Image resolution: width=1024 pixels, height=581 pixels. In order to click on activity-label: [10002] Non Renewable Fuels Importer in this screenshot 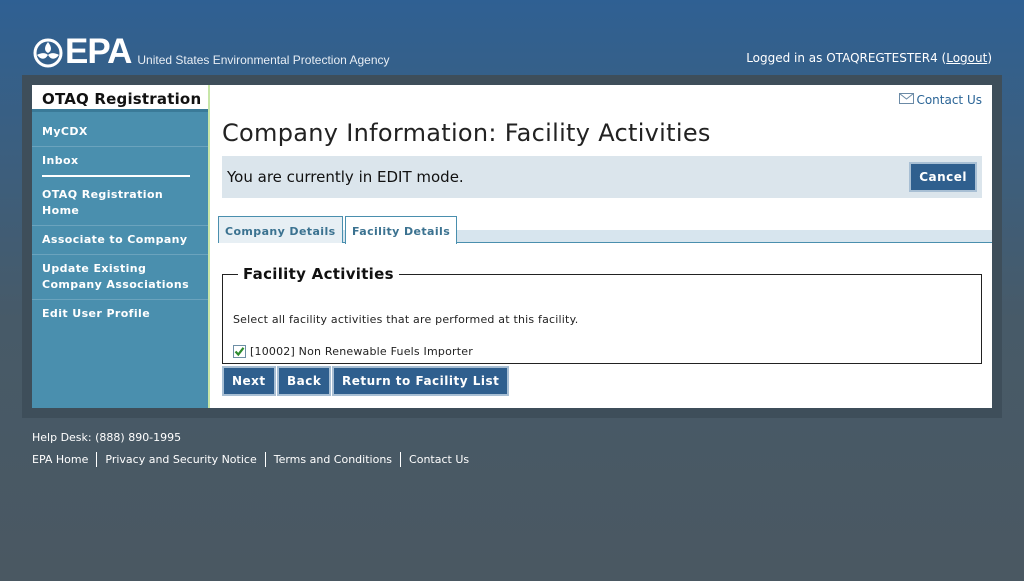, I will do `click(361, 351)`.